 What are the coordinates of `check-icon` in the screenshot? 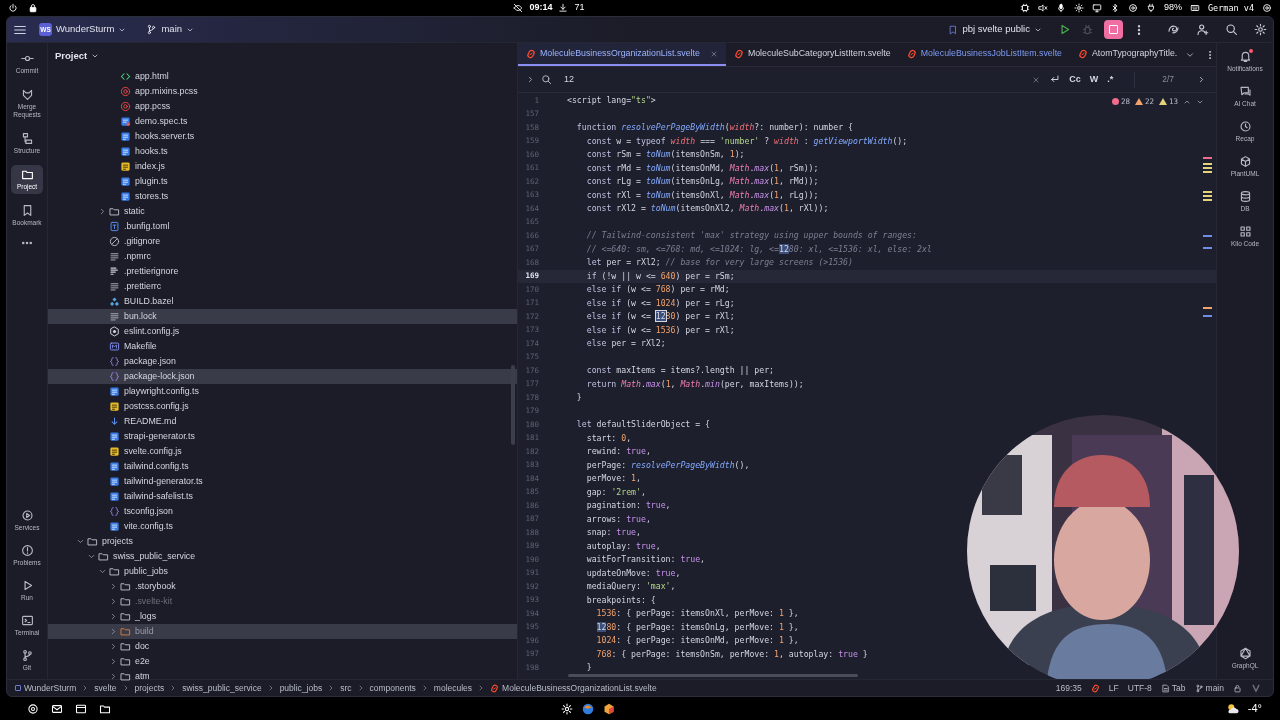 It's located at (1256, 688).